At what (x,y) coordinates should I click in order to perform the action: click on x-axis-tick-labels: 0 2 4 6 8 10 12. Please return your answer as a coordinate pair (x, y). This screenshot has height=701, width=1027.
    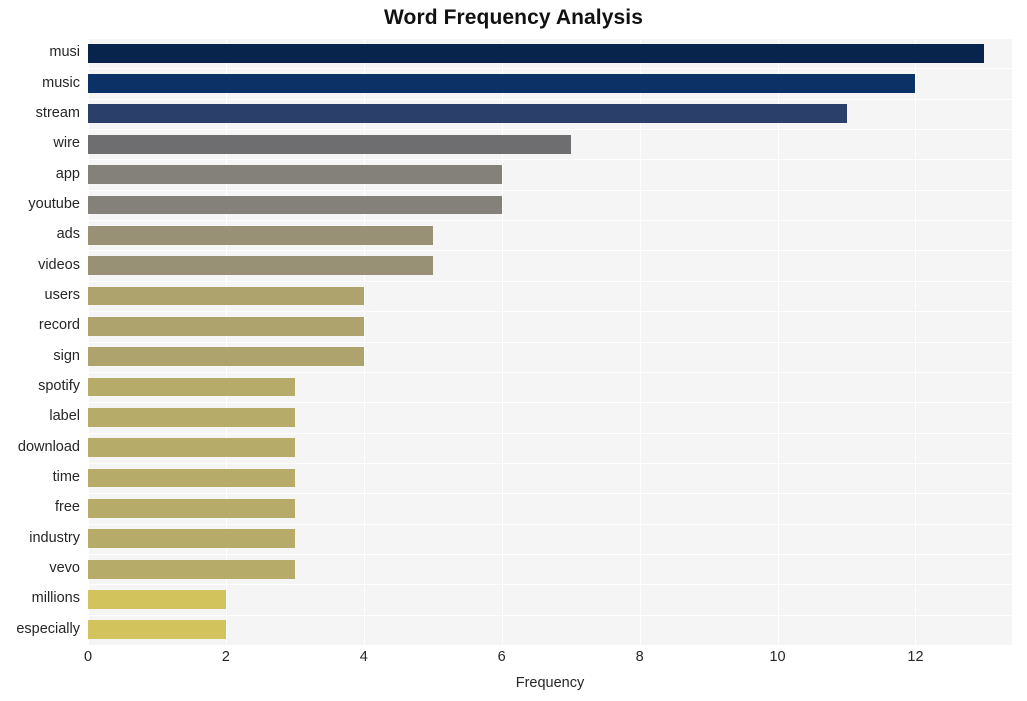
    Looking at the image, I should click on (548, 660).